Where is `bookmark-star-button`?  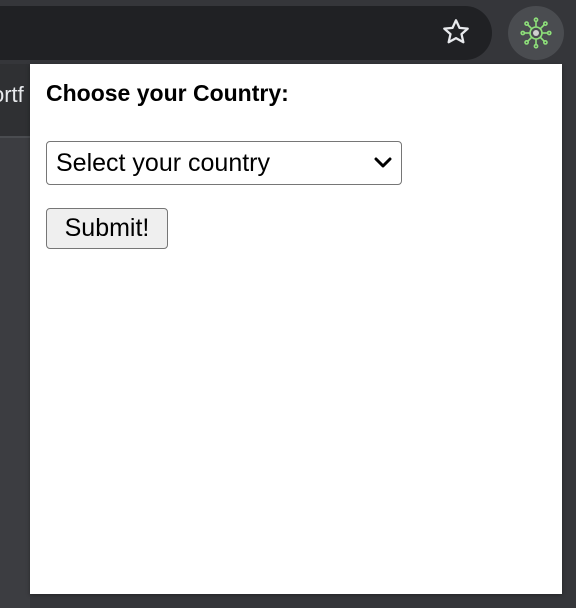 bookmark-star-button is located at coordinates (456, 32).